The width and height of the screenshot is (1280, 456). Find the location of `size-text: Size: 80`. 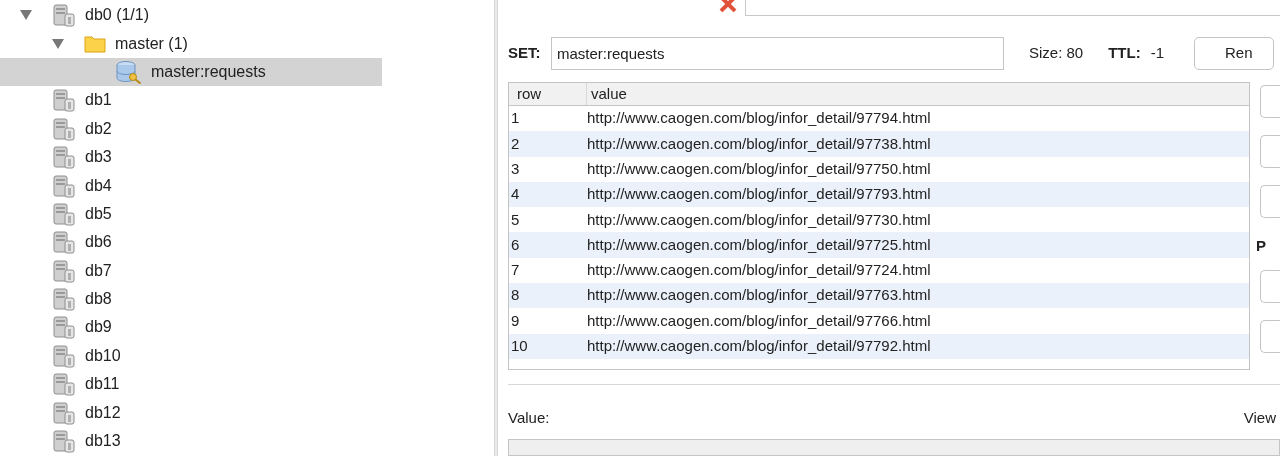

size-text: Size: 80 is located at coordinates (1056, 53).